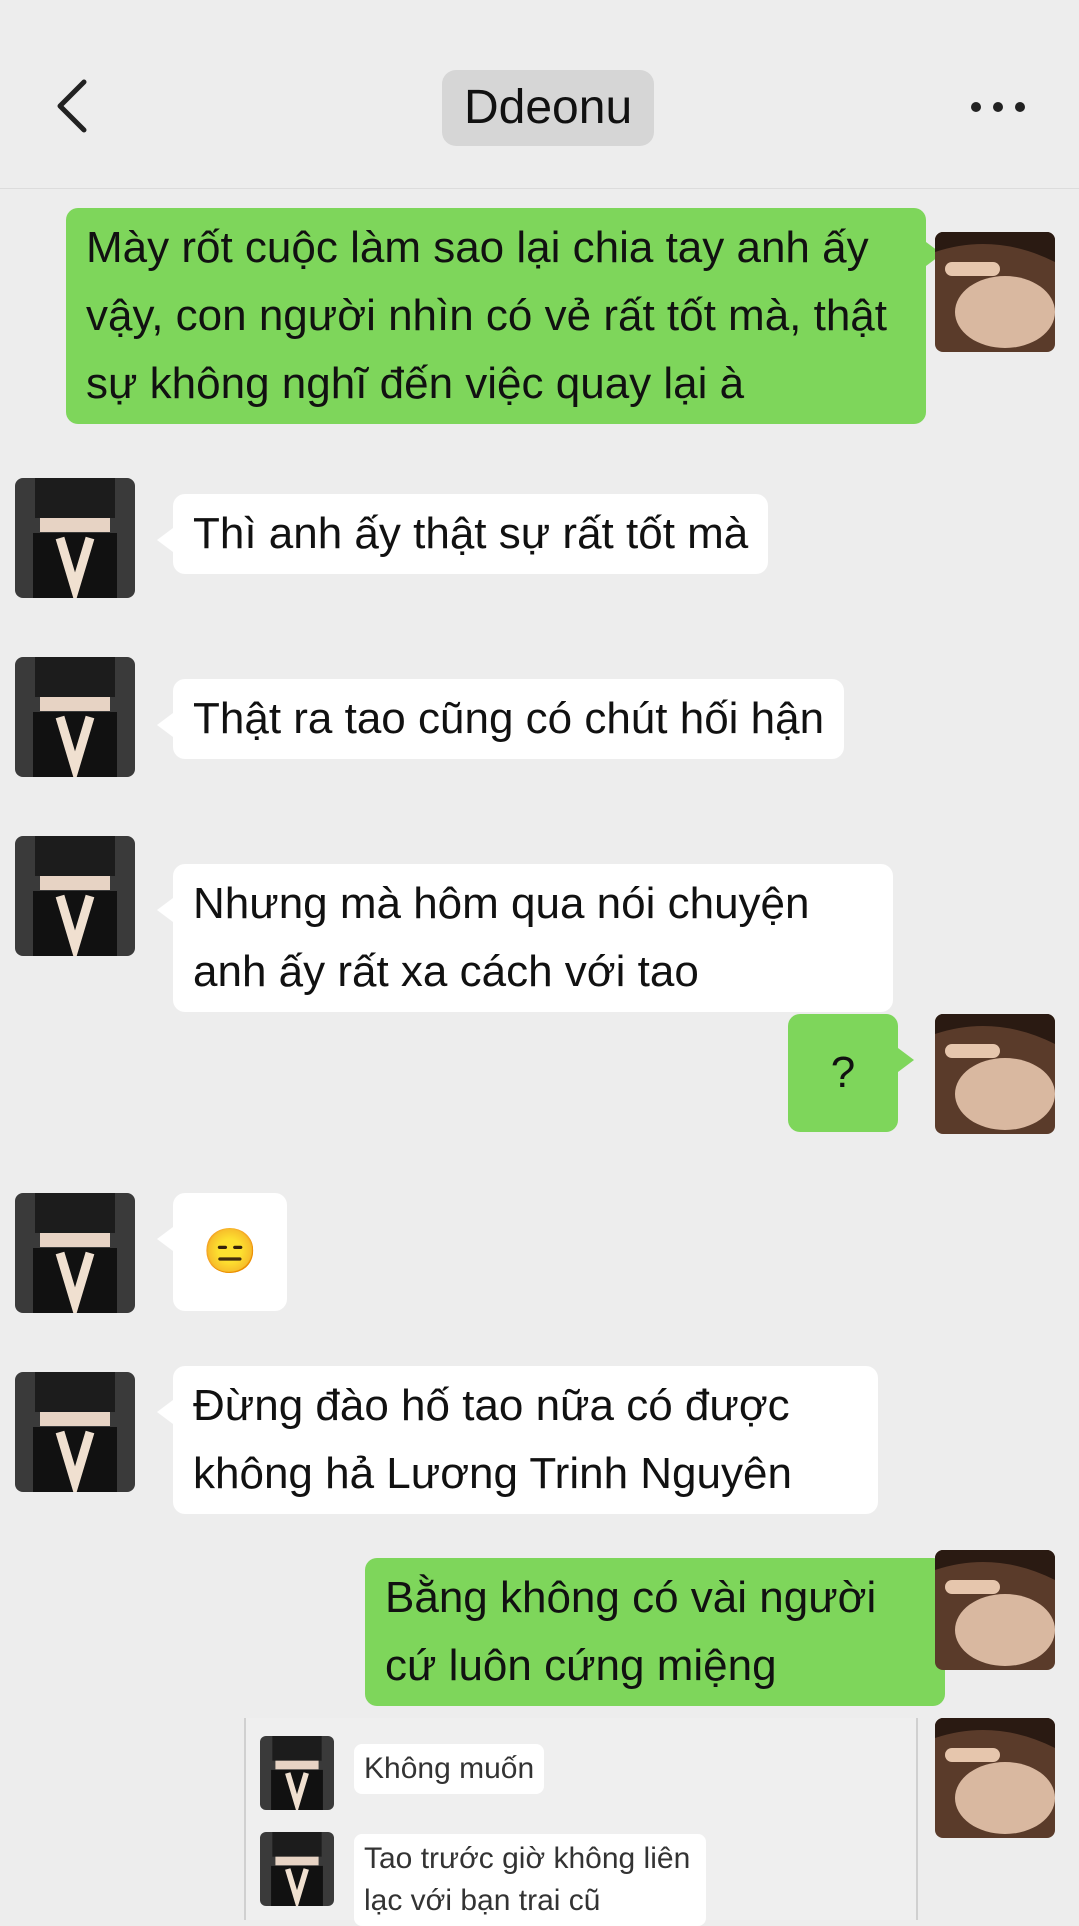 Image resolution: width=1079 pixels, height=1926 pixels. Describe the element at coordinates (509, 718) in the screenshot. I see `message-text: Thật ra tao cũng có chút hối hận` at that location.